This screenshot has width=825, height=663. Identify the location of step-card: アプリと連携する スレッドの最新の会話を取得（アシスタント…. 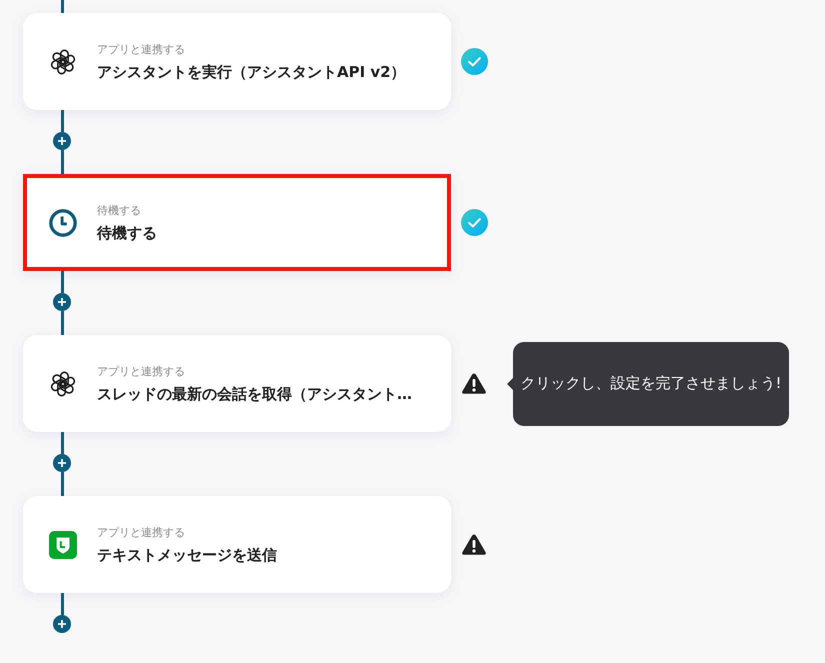
(237, 383).